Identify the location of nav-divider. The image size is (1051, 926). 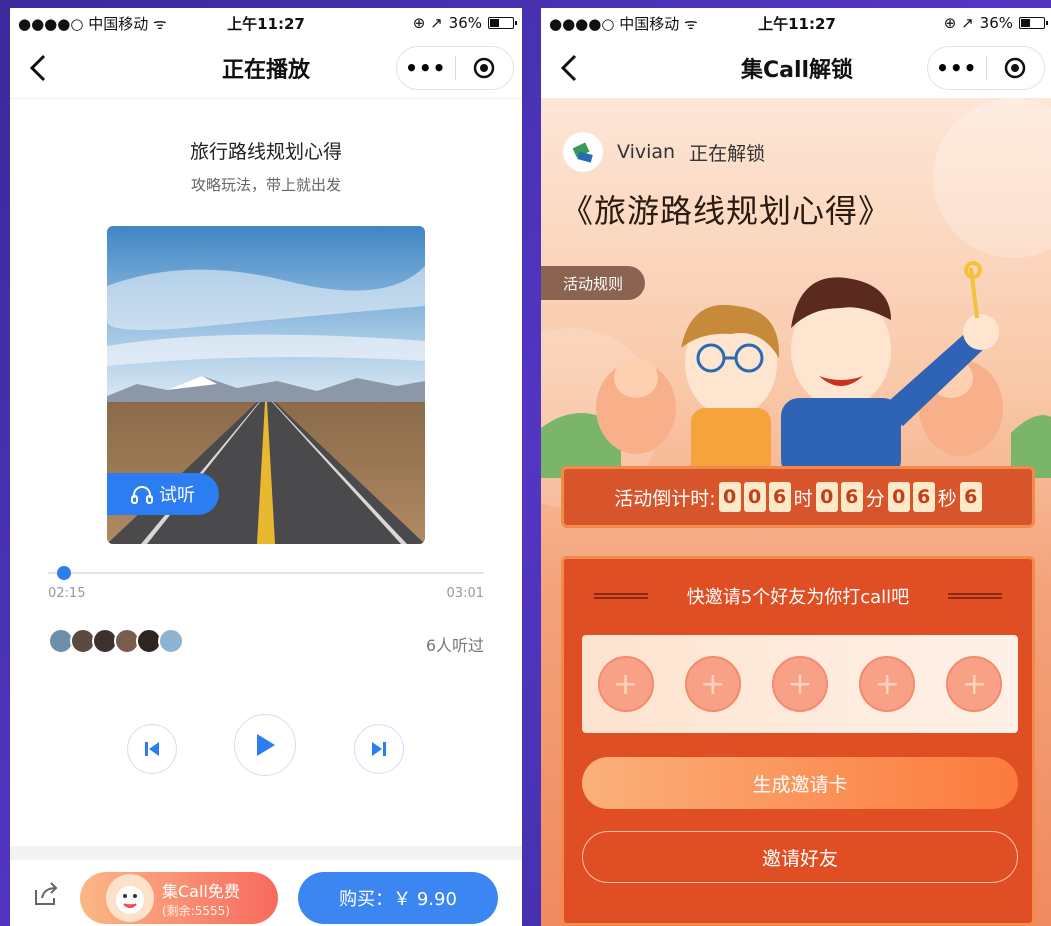
(266, 98).